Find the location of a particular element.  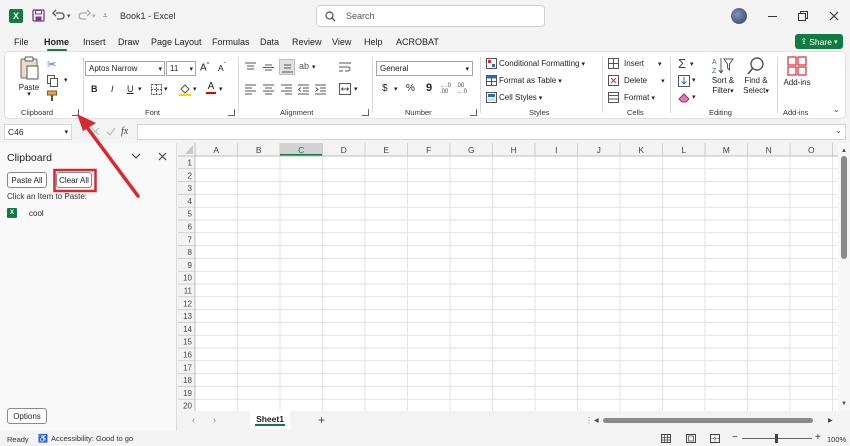

row-header: 13 is located at coordinates (187, 316).